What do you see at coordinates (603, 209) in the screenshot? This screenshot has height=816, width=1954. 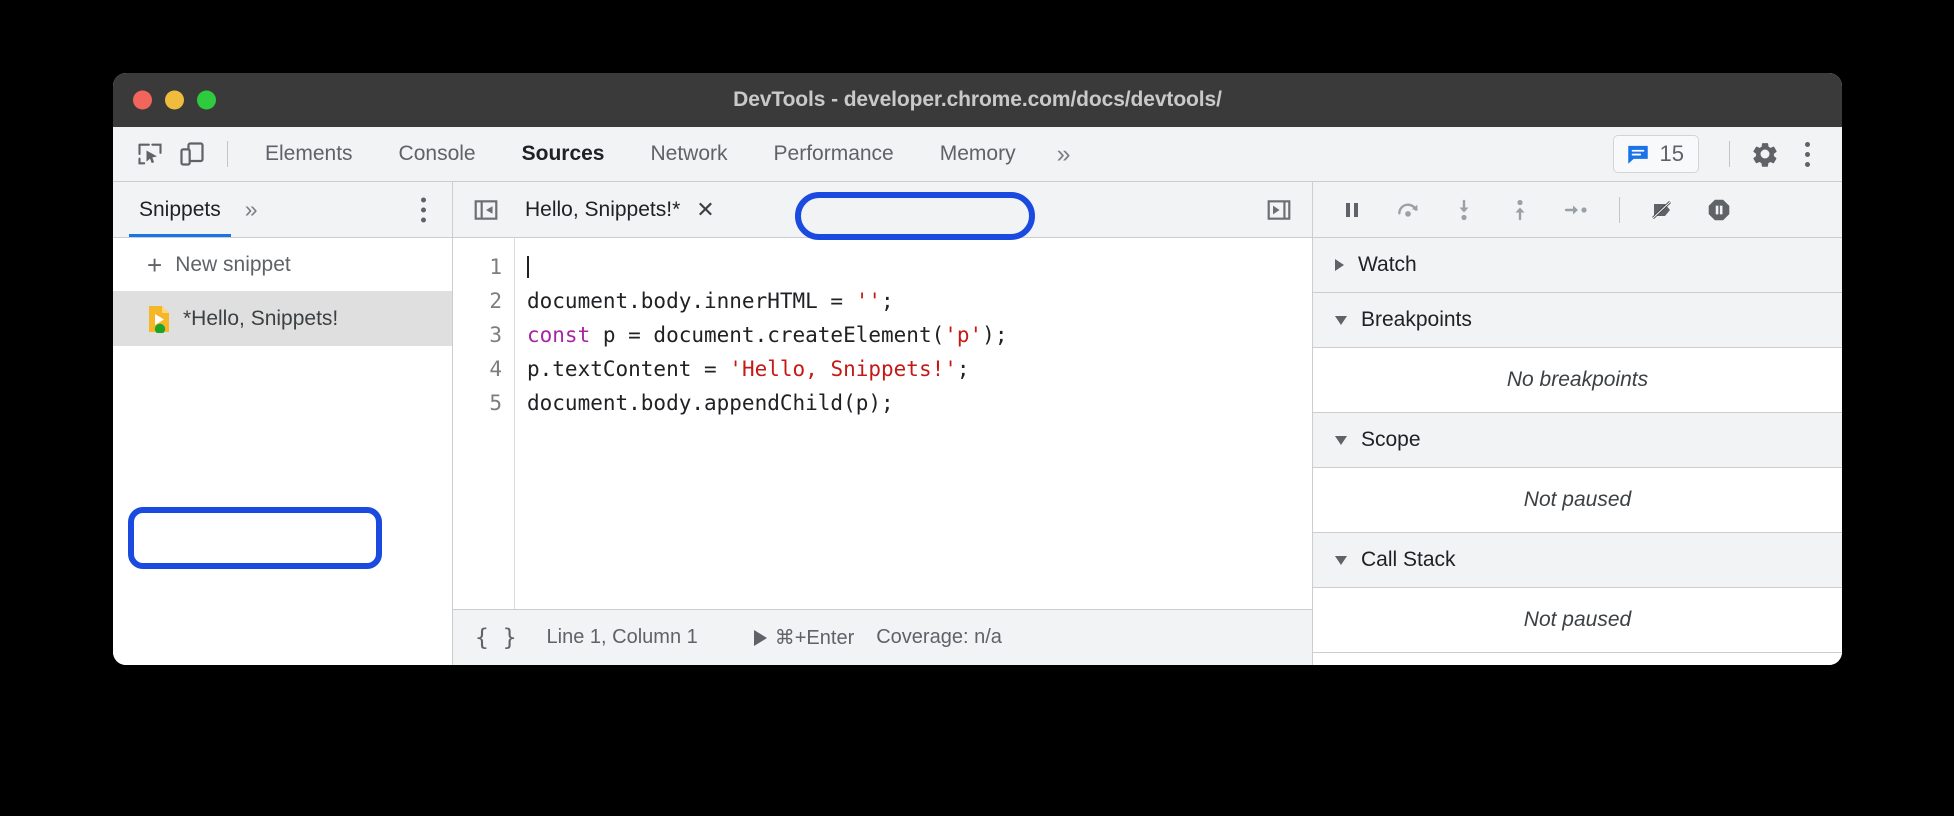 I see `editor-tab-label: Hello, Snippets!*` at bounding box center [603, 209].